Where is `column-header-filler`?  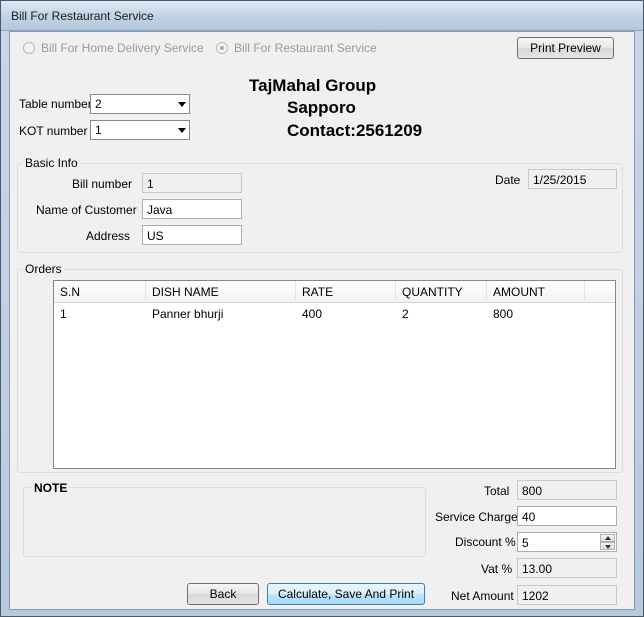
column-header-filler is located at coordinates (600, 292).